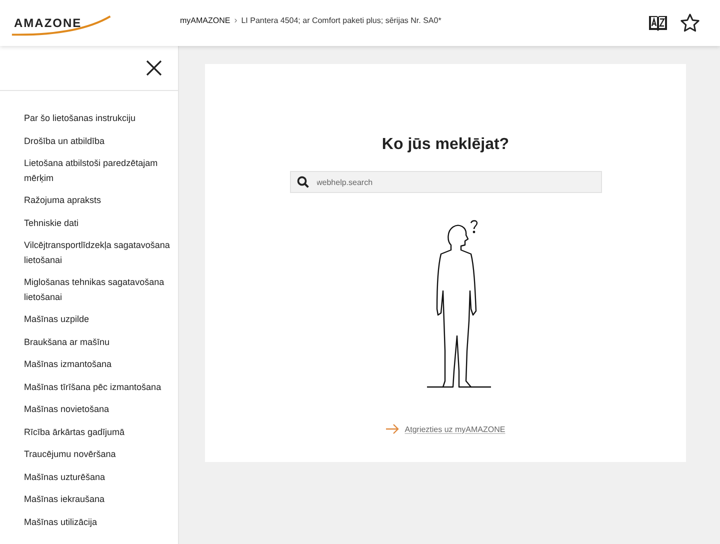 This screenshot has height=544, width=720. Describe the element at coordinates (392, 429) in the screenshot. I see `arrow-icon` at that location.